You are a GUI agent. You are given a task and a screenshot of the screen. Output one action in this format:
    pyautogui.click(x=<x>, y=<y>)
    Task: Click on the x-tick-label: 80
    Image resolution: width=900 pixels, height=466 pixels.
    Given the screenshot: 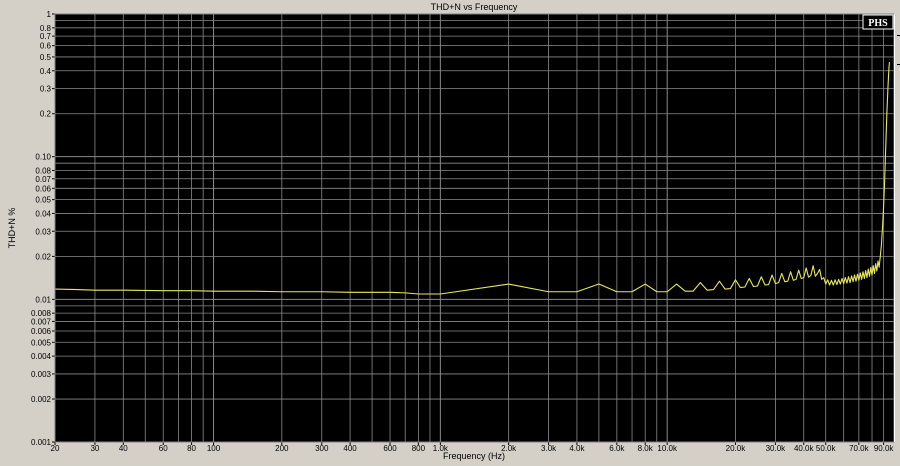 What is the action you would take?
    pyautogui.click(x=191, y=448)
    